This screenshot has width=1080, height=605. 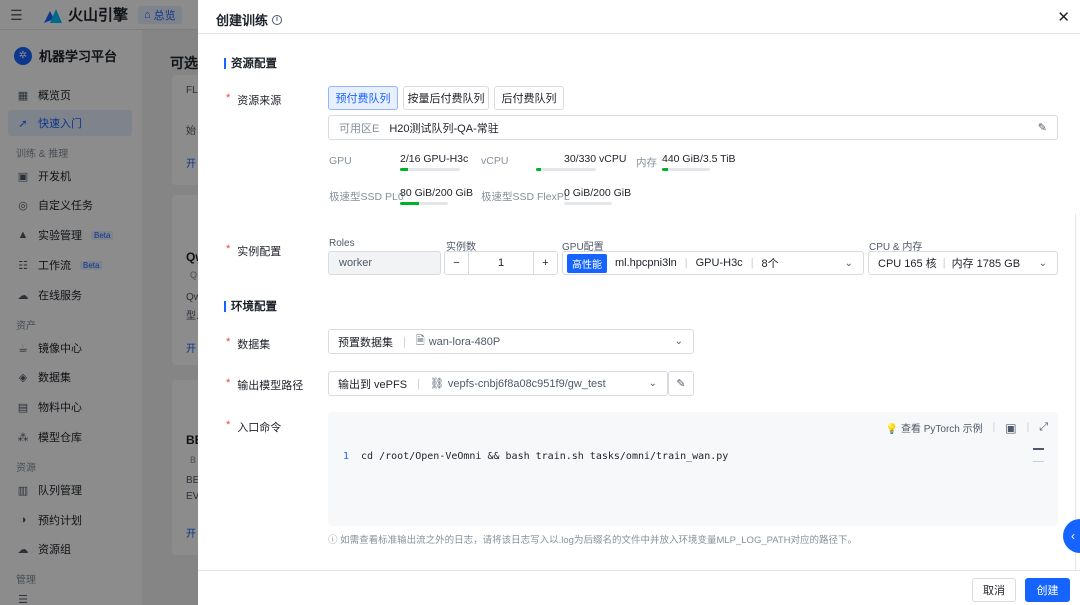 I want to click on line-number: 1, so click(x=346, y=456).